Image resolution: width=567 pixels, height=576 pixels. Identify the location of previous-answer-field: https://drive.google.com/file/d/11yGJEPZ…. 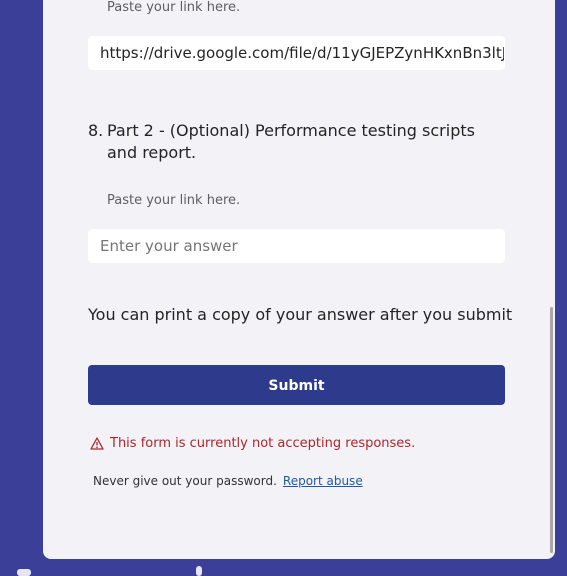
(296, 53).